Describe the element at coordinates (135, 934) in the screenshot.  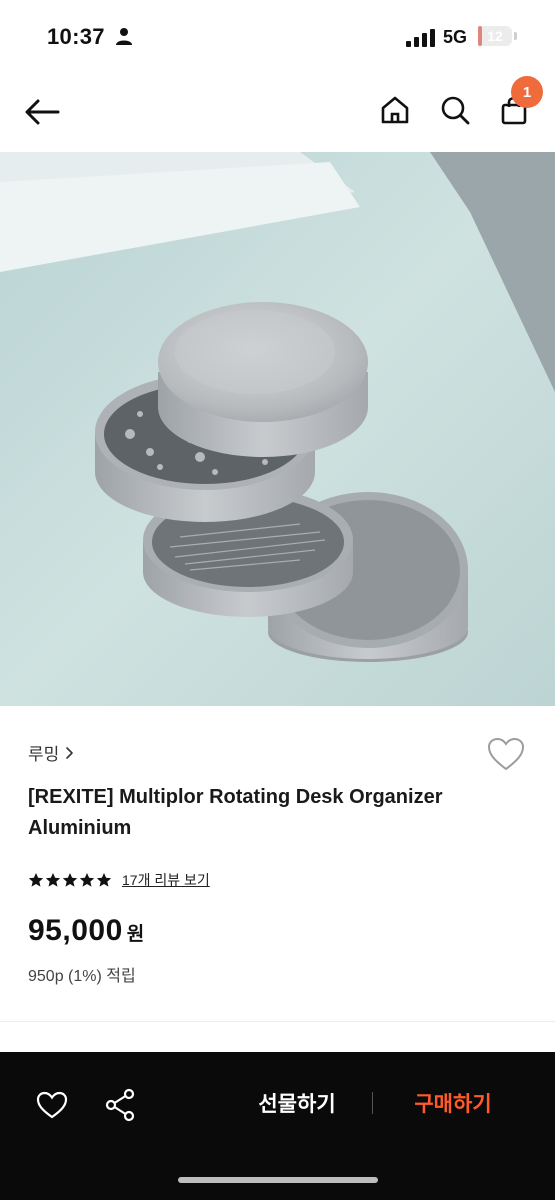
I see `currency-label: 원` at that location.